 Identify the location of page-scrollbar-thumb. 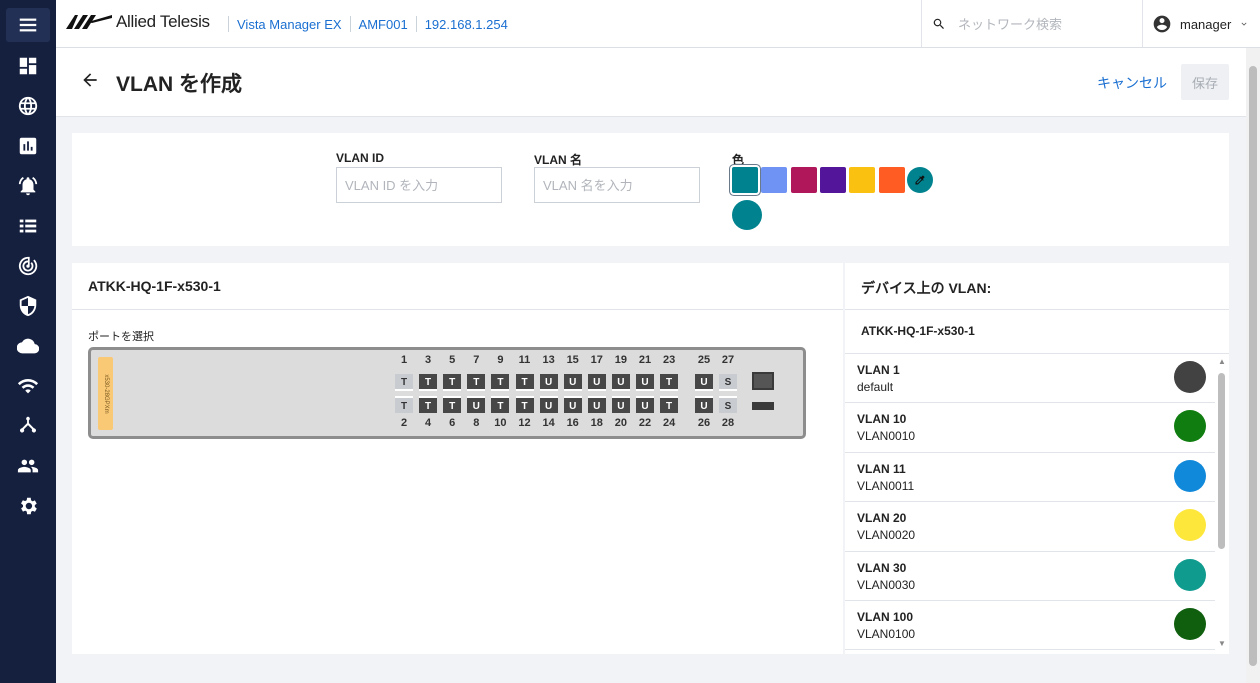
(1253, 366).